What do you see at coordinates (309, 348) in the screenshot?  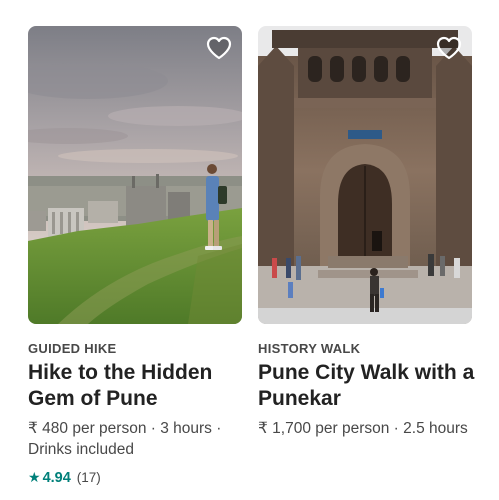 I see `experience-category: HISTORY WALK` at bounding box center [309, 348].